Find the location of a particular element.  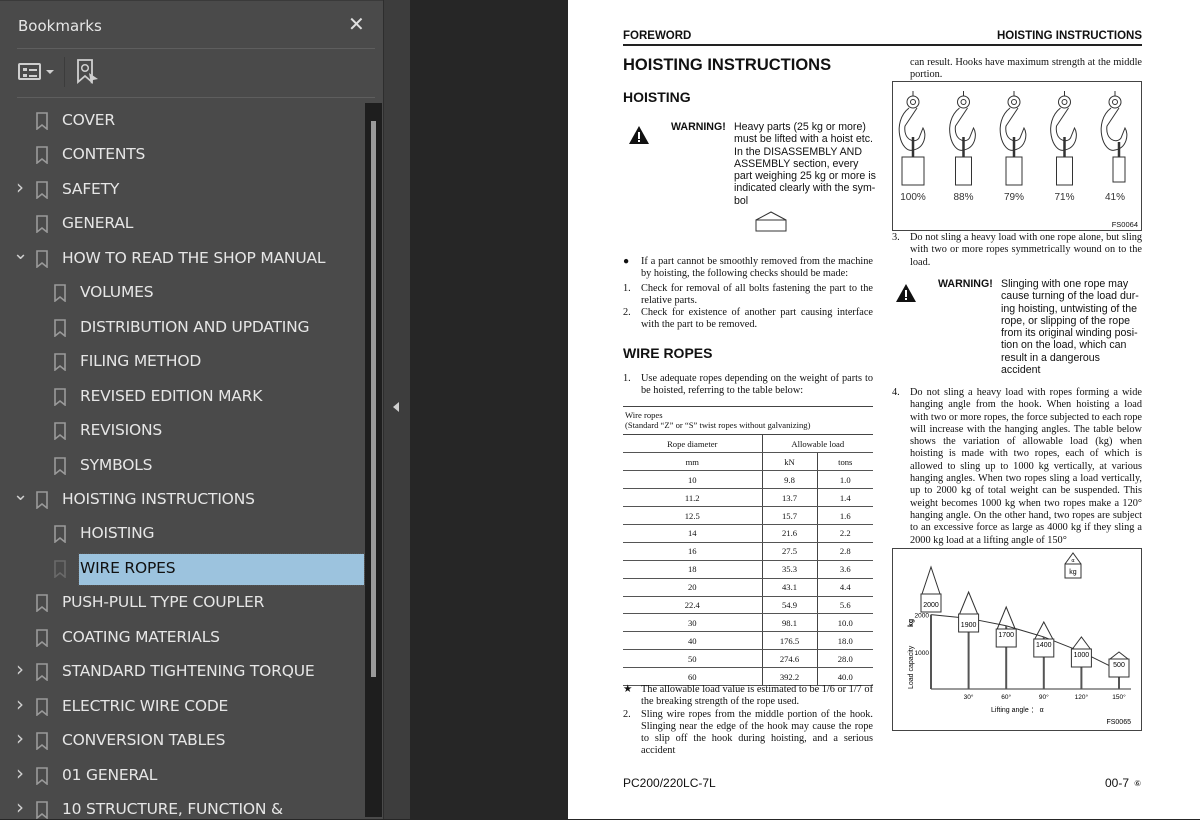

bookmark-label: ELECTRIC WIRE CODE is located at coordinates (145, 705).